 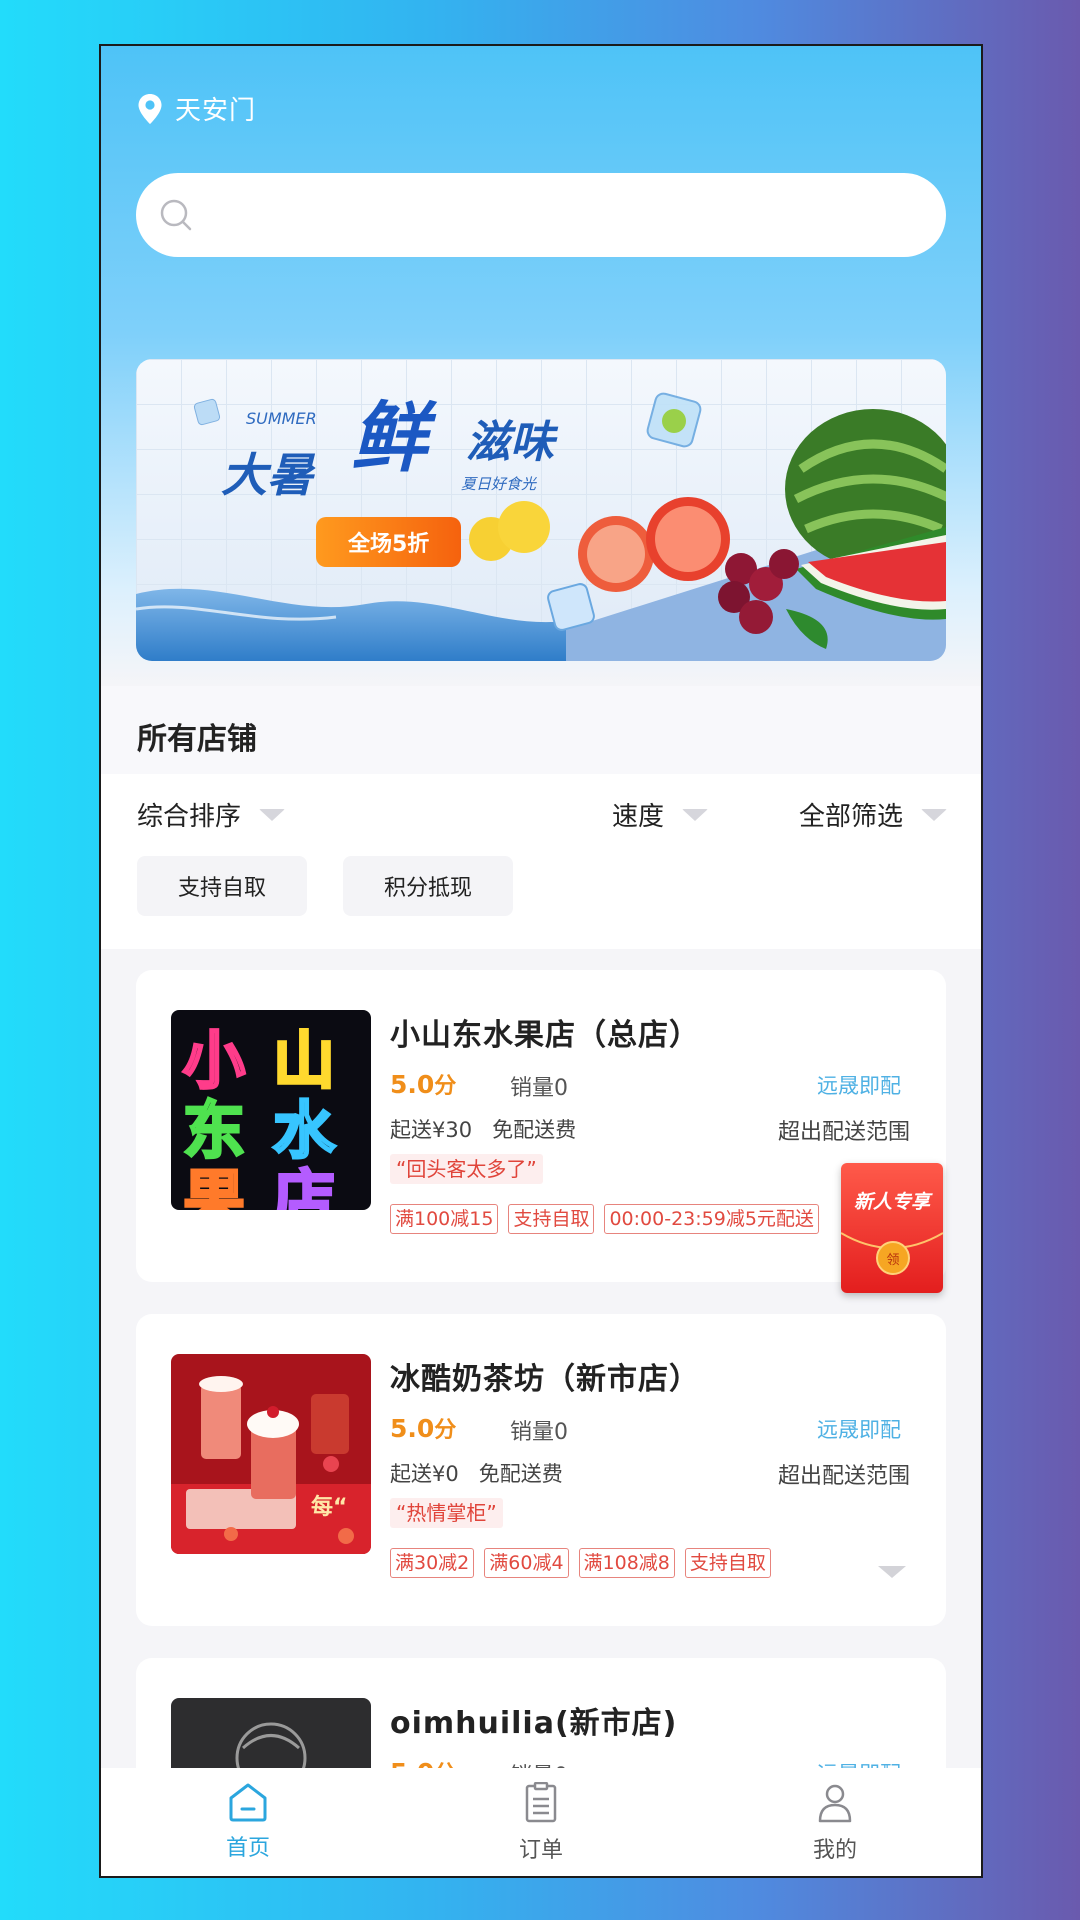 I want to click on banner-image: SUMMER 大暑 鲜 滋味 夏日好食光 全场5折, so click(x=541, y=510).